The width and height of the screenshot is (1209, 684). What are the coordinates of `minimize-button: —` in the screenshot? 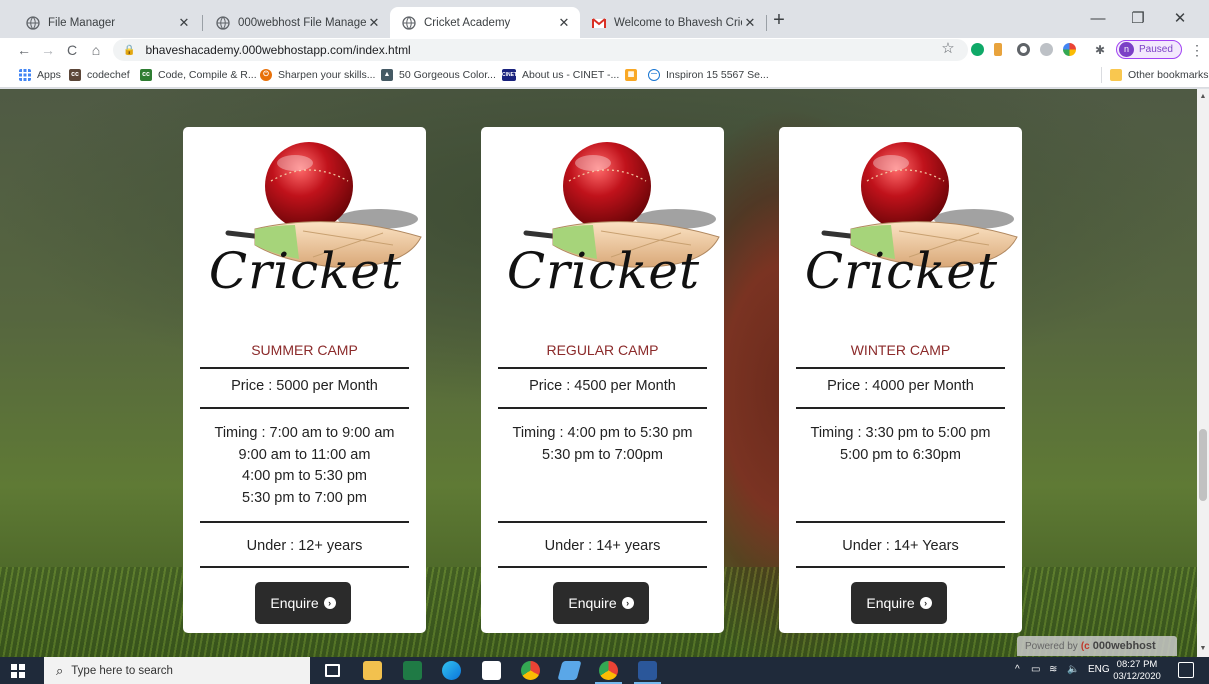 It's located at (1098, 19).